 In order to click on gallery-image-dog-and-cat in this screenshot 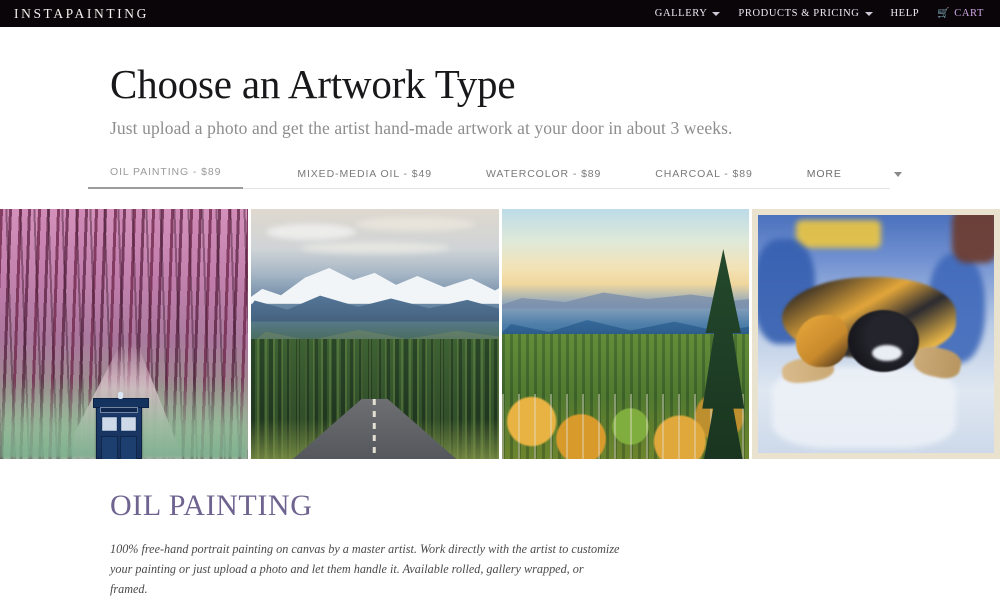, I will do `click(876, 334)`.